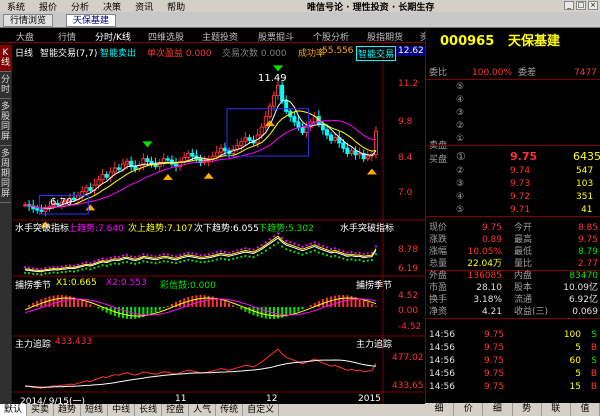 The width and height of the screenshot is (600, 416). Describe the element at coordinates (440, 409) in the screenshot. I see `rtab-detail: 细` at that location.